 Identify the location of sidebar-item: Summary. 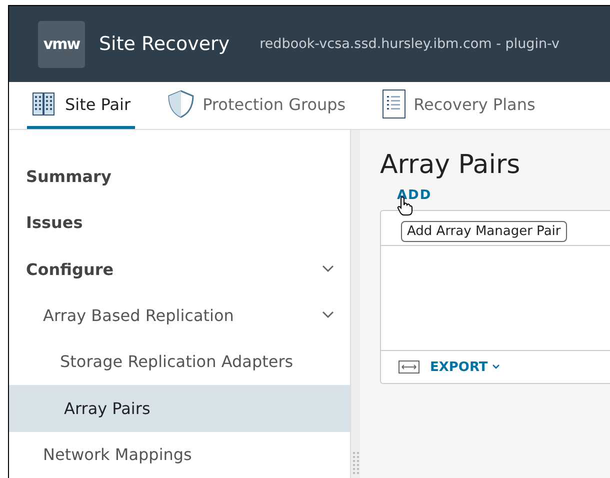
(179, 176).